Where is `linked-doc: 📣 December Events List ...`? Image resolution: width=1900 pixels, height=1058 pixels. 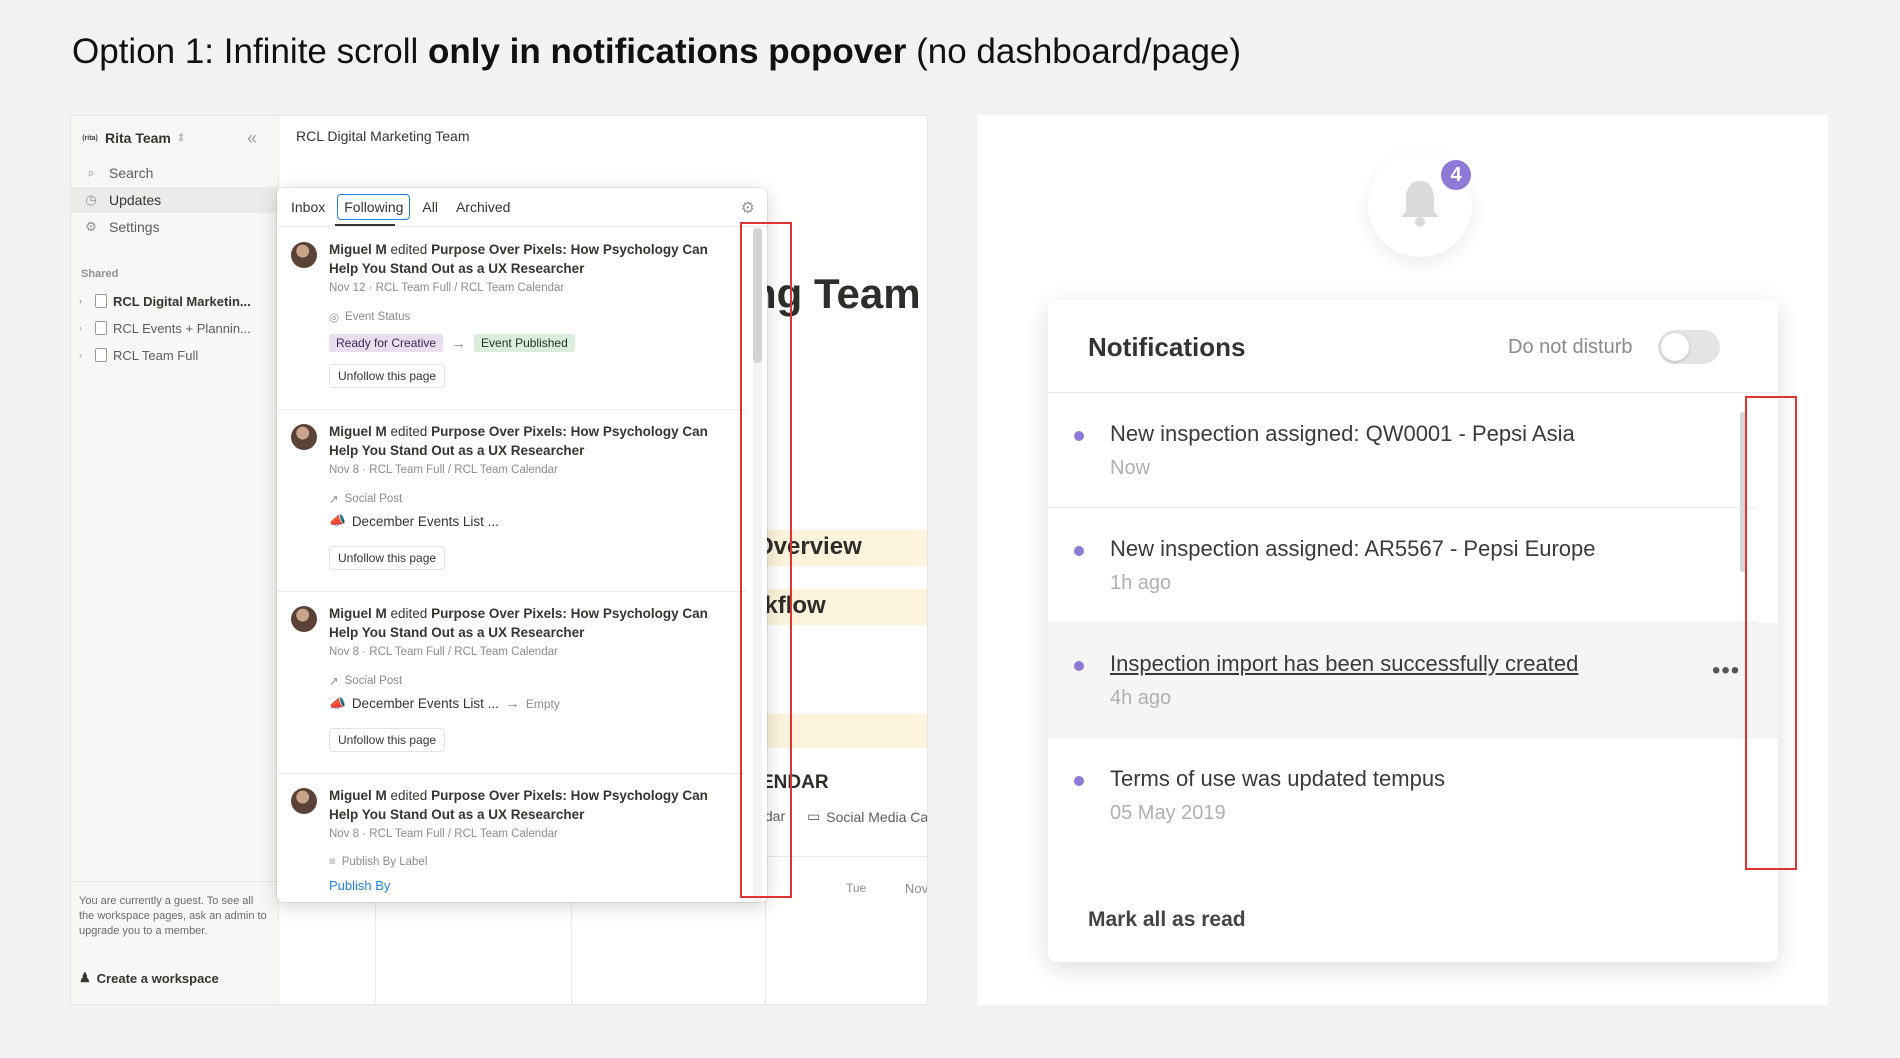 linked-doc: 📣 December Events List ... is located at coordinates (414, 521).